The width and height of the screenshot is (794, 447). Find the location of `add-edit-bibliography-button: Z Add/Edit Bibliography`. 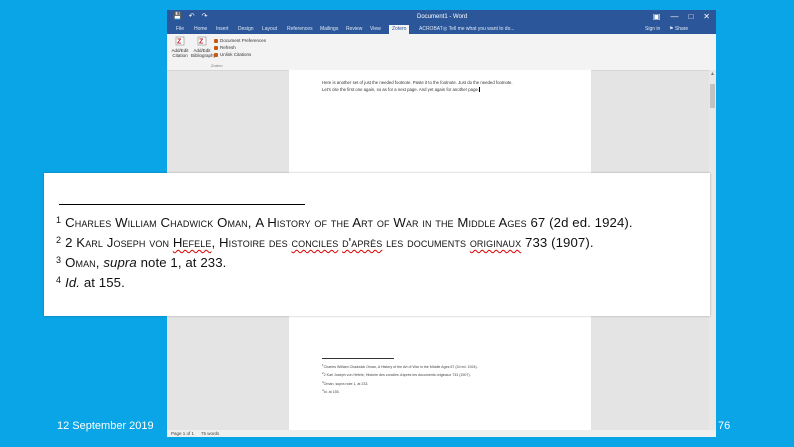

add-edit-bibliography-button: Z Add/Edit Bibliography is located at coordinates (203, 47).